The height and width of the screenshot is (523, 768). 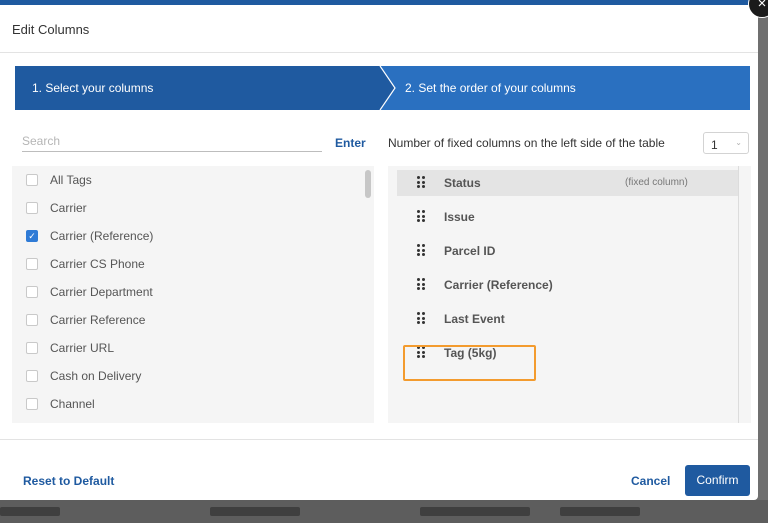 I want to click on fixed-column-note: (fixed column), so click(x=656, y=182).